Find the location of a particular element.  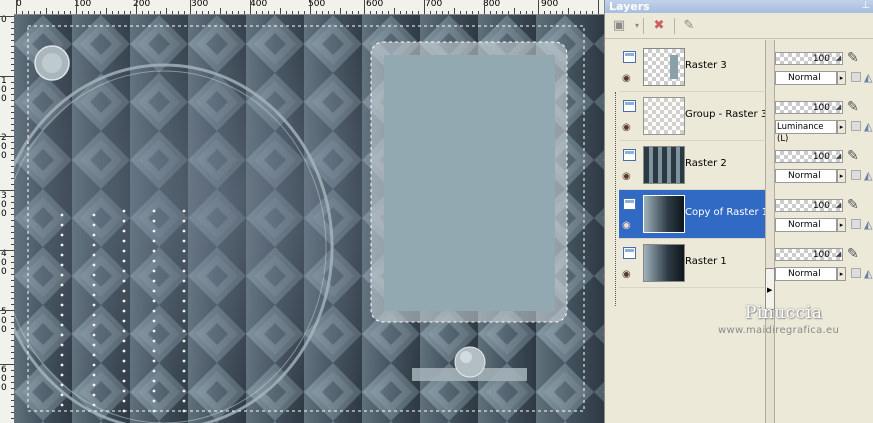

delete-layer-icon: ✖ is located at coordinates (659, 26).